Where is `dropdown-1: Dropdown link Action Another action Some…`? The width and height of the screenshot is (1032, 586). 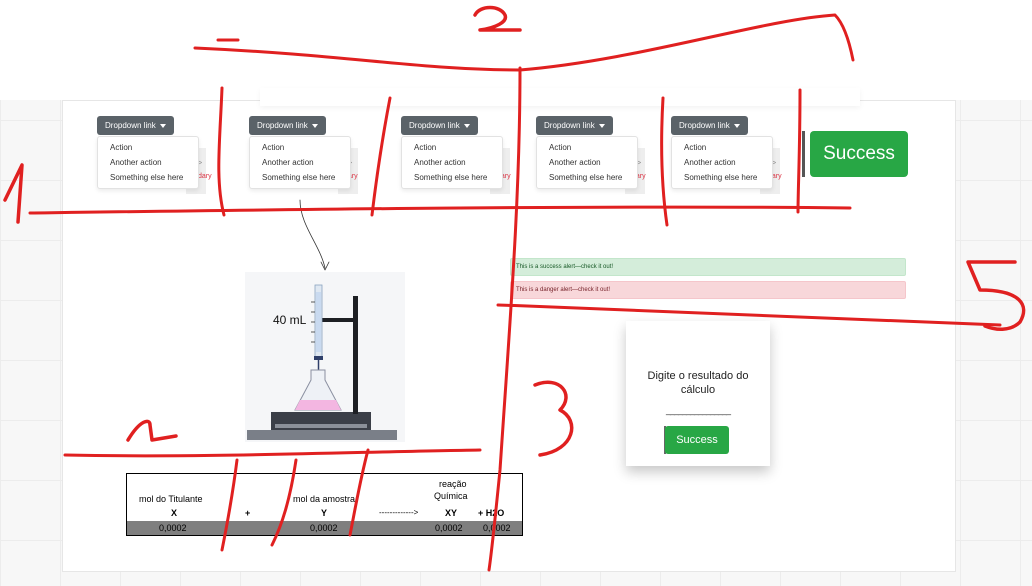
dropdown-1: Dropdown link Action Another action Some… is located at coordinates (148, 152).